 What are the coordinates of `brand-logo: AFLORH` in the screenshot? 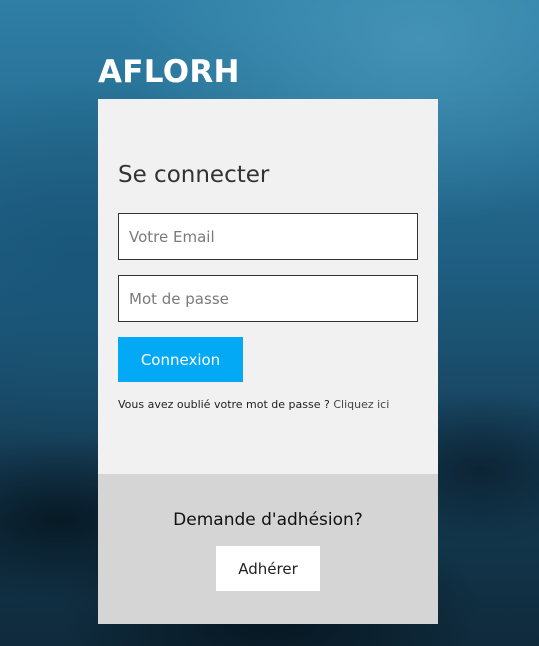 It's located at (169, 72).